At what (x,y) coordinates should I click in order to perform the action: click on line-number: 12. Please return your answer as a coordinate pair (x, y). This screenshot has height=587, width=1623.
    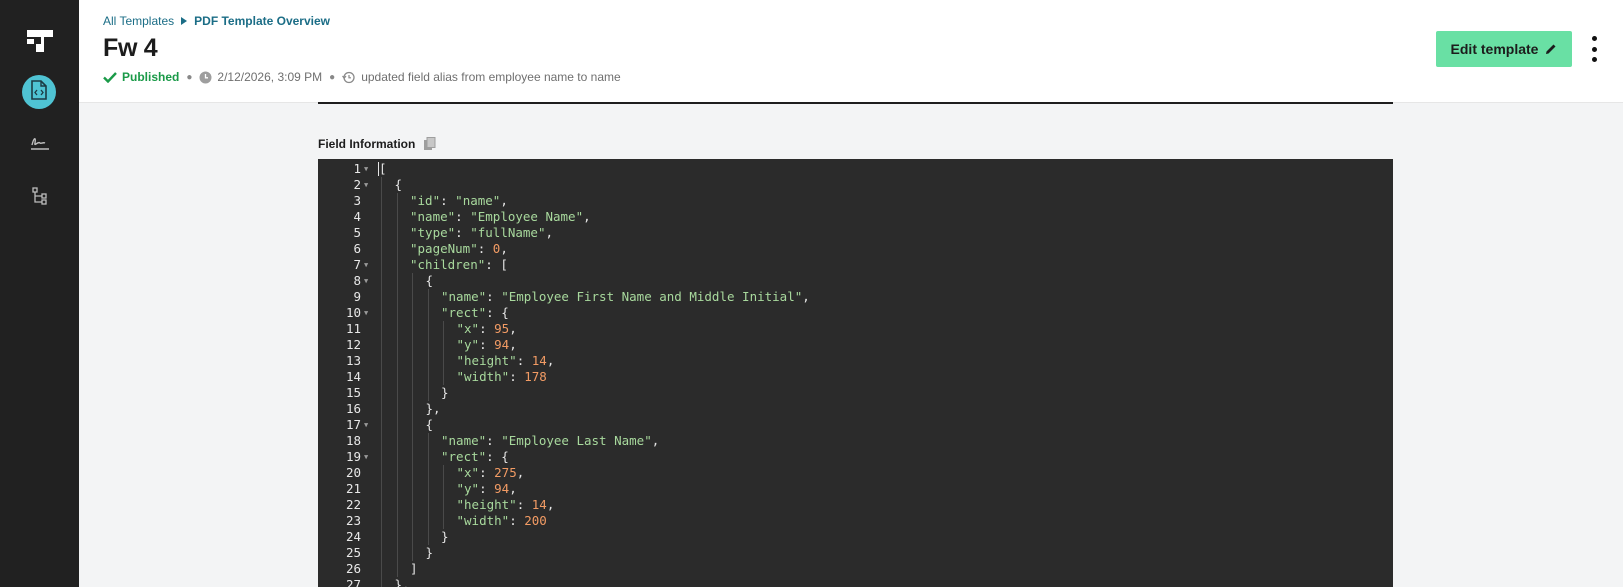
    Looking at the image, I should click on (353, 344).